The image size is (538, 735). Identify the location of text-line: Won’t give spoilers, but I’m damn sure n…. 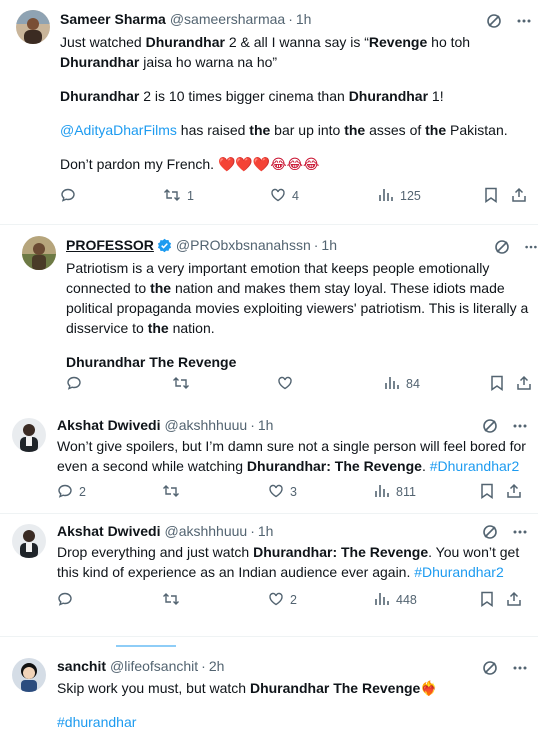
(291, 446).